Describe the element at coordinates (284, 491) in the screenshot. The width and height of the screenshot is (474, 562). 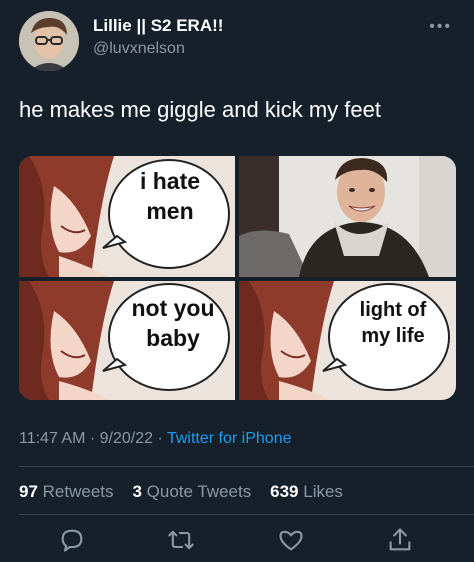
I see `likes-count: 639` at that location.